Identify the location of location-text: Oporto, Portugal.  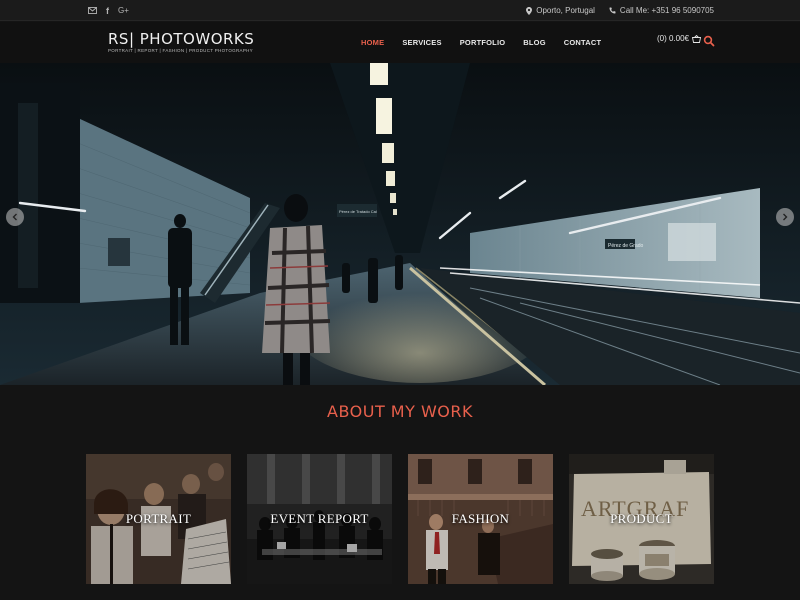
(565, 10).